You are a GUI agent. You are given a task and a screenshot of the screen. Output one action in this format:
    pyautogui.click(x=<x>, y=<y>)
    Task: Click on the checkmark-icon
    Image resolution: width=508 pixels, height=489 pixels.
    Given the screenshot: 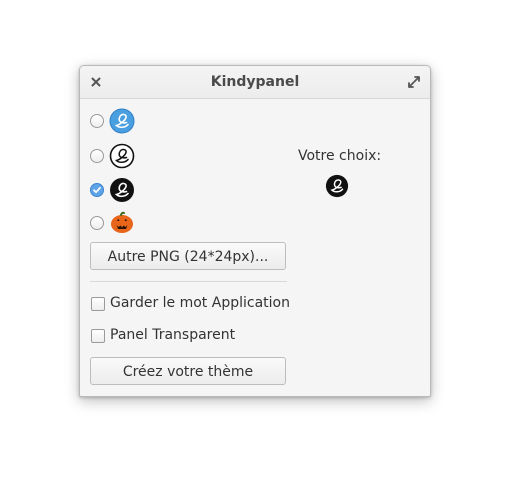 What is the action you would take?
    pyautogui.click(x=97, y=190)
    